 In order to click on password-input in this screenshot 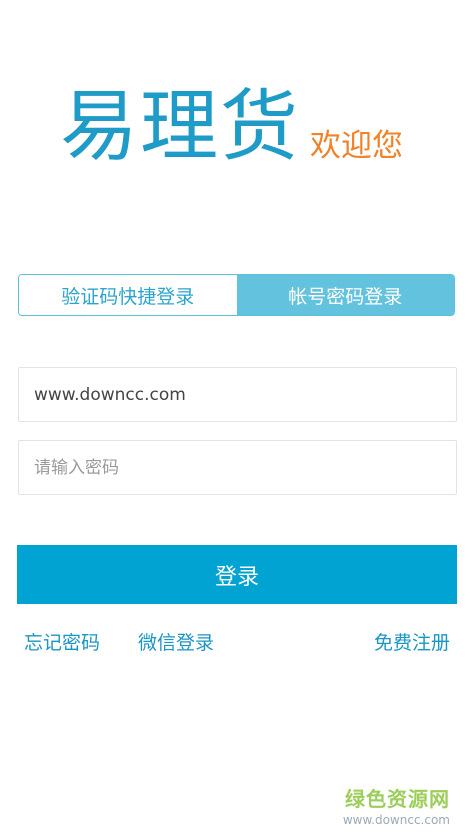, I will do `click(237, 467)`.